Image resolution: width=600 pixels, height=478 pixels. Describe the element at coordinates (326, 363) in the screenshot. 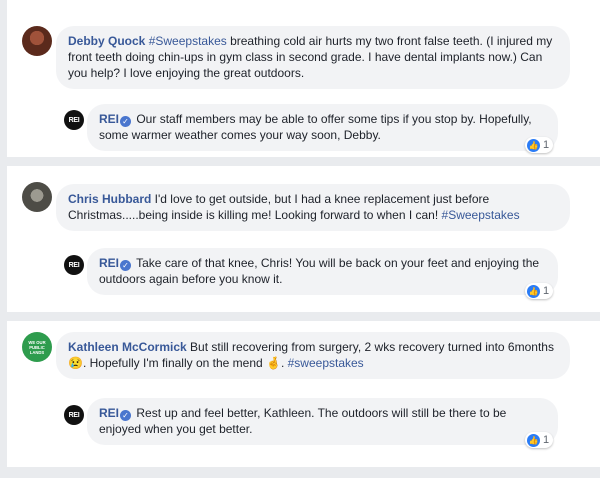

I see `hashtag-link: #sweepstakes` at that location.